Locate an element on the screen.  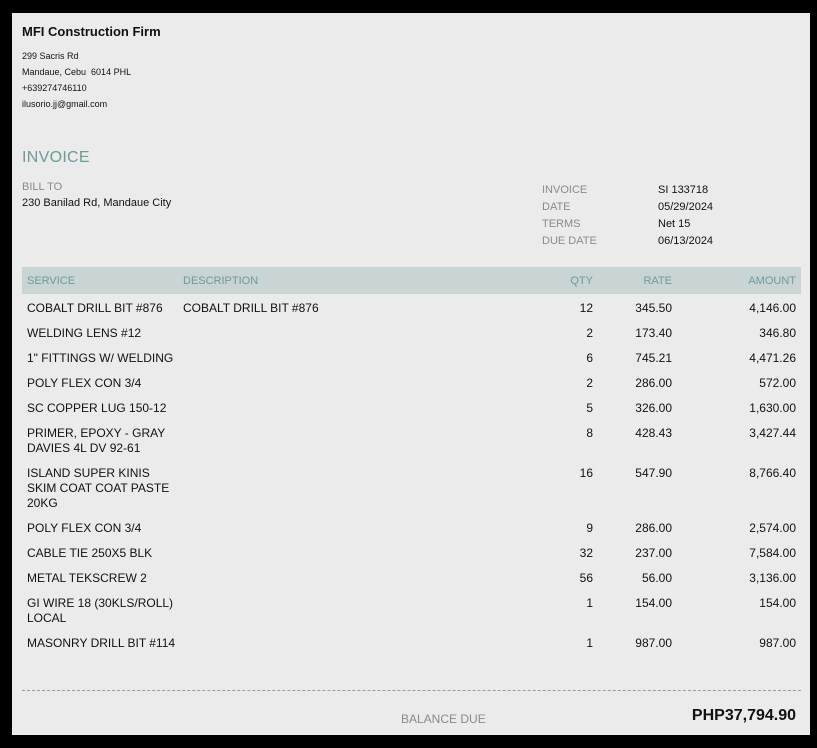
cell-service: CABLE TIE 250X5 BLK is located at coordinates (90, 553).